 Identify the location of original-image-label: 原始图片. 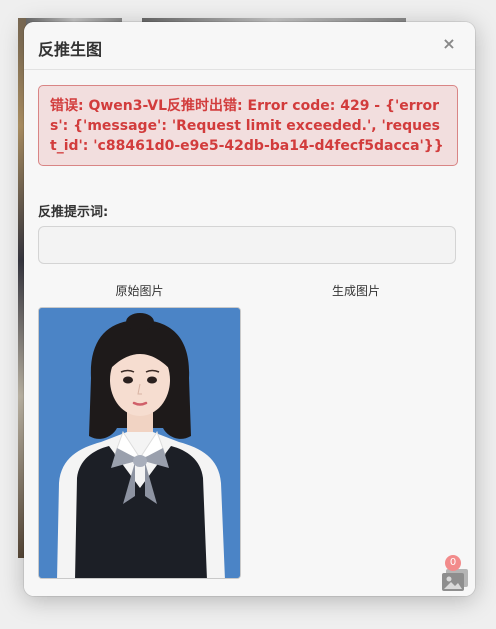
(139, 291).